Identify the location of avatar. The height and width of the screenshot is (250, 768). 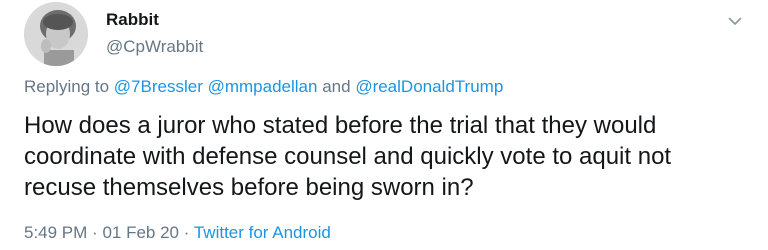
(56, 34).